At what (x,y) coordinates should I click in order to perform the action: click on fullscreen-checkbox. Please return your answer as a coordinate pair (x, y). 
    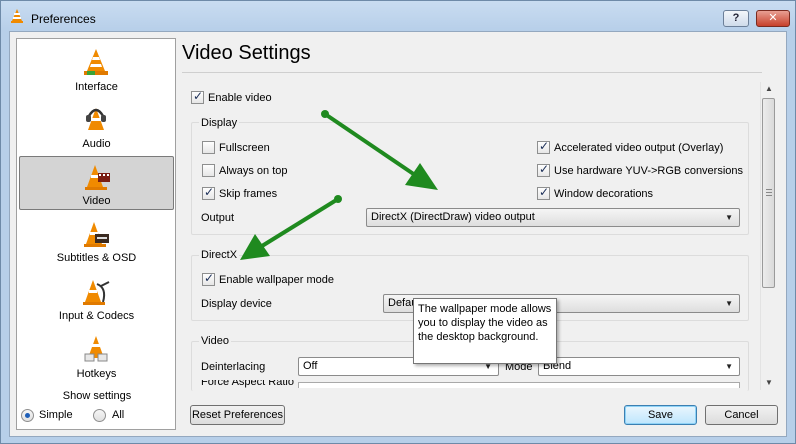
    Looking at the image, I should click on (208, 147).